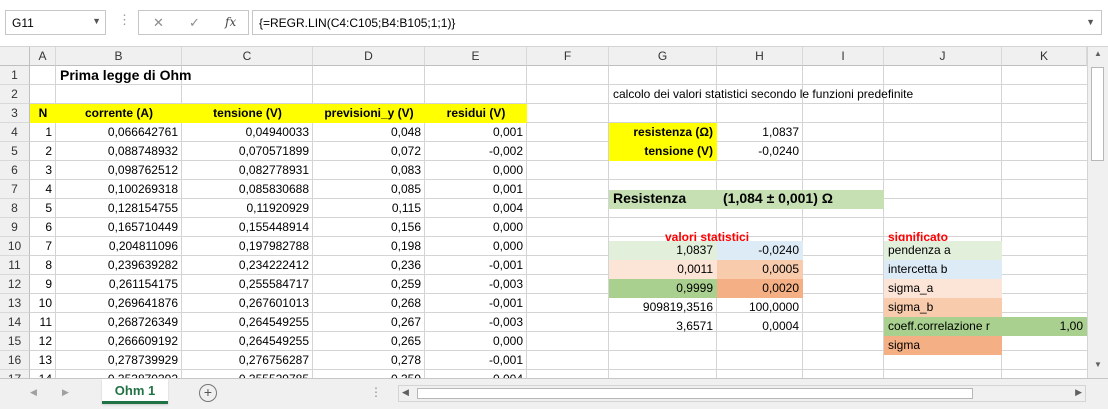 This screenshot has height=409, width=1108. Describe the element at coordinates (45, 303) in the screenshot. I see `table-cell: 10` at that location.